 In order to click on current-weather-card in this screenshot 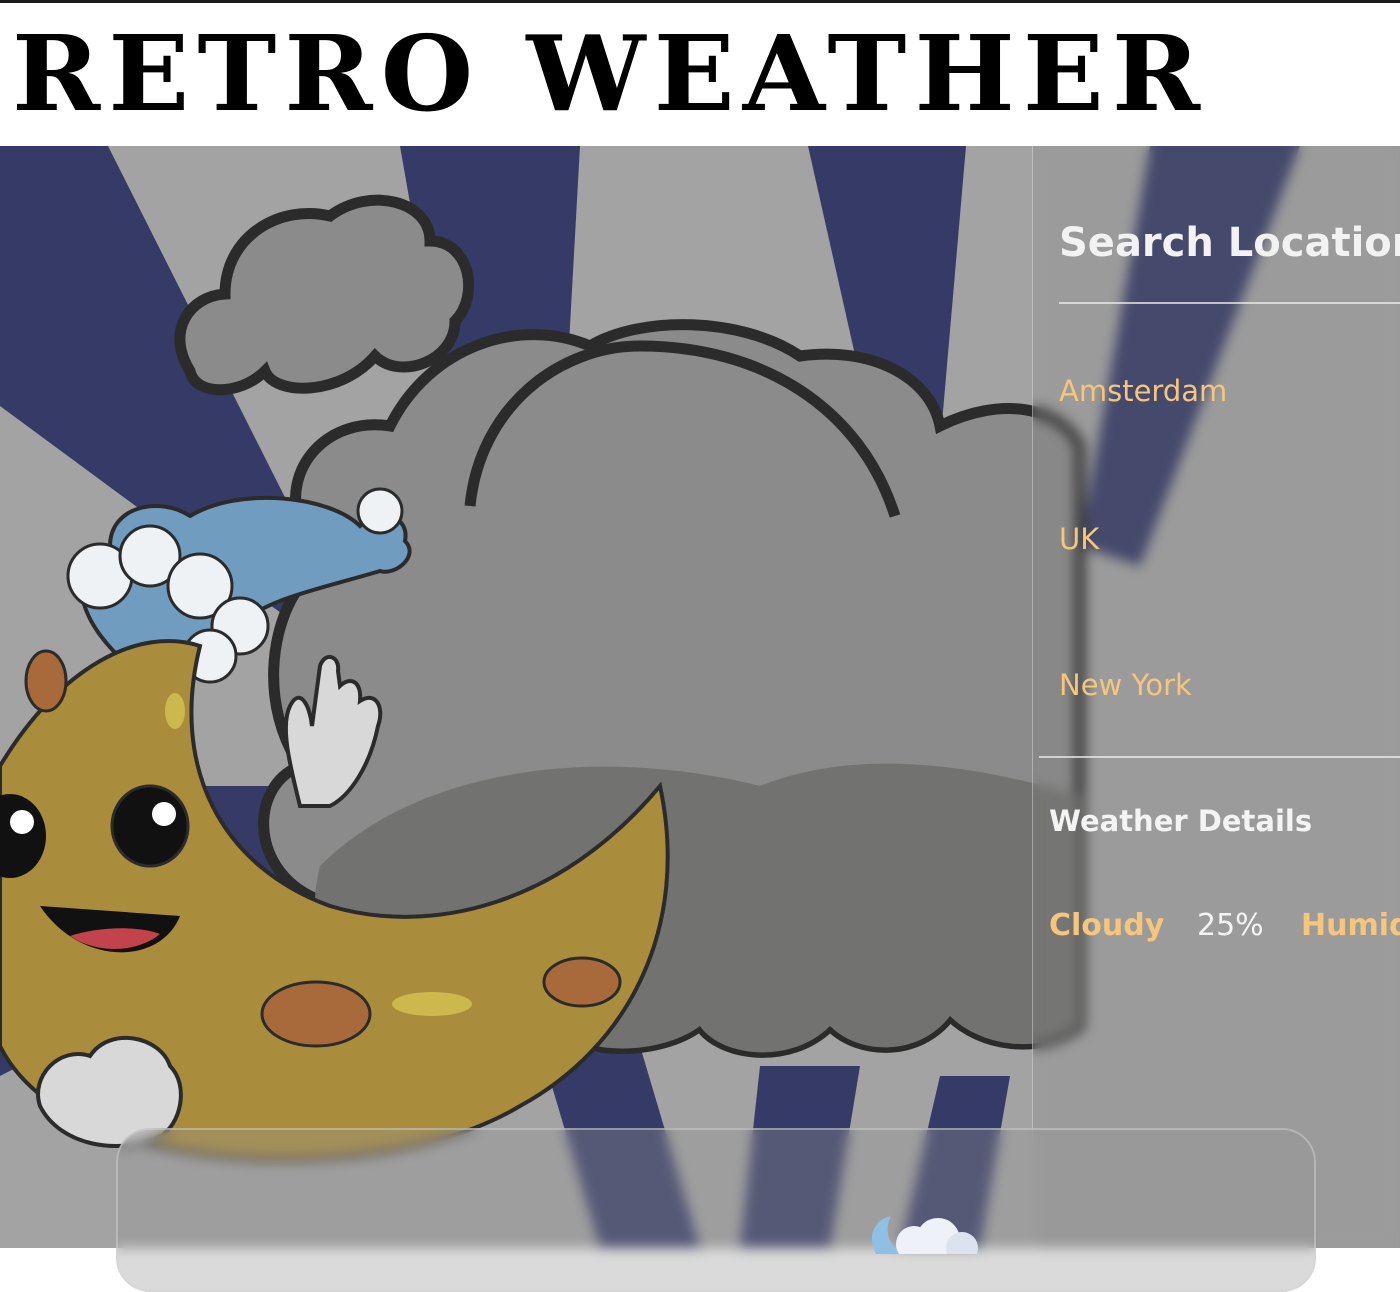, I will do `click(716, 1210)`.